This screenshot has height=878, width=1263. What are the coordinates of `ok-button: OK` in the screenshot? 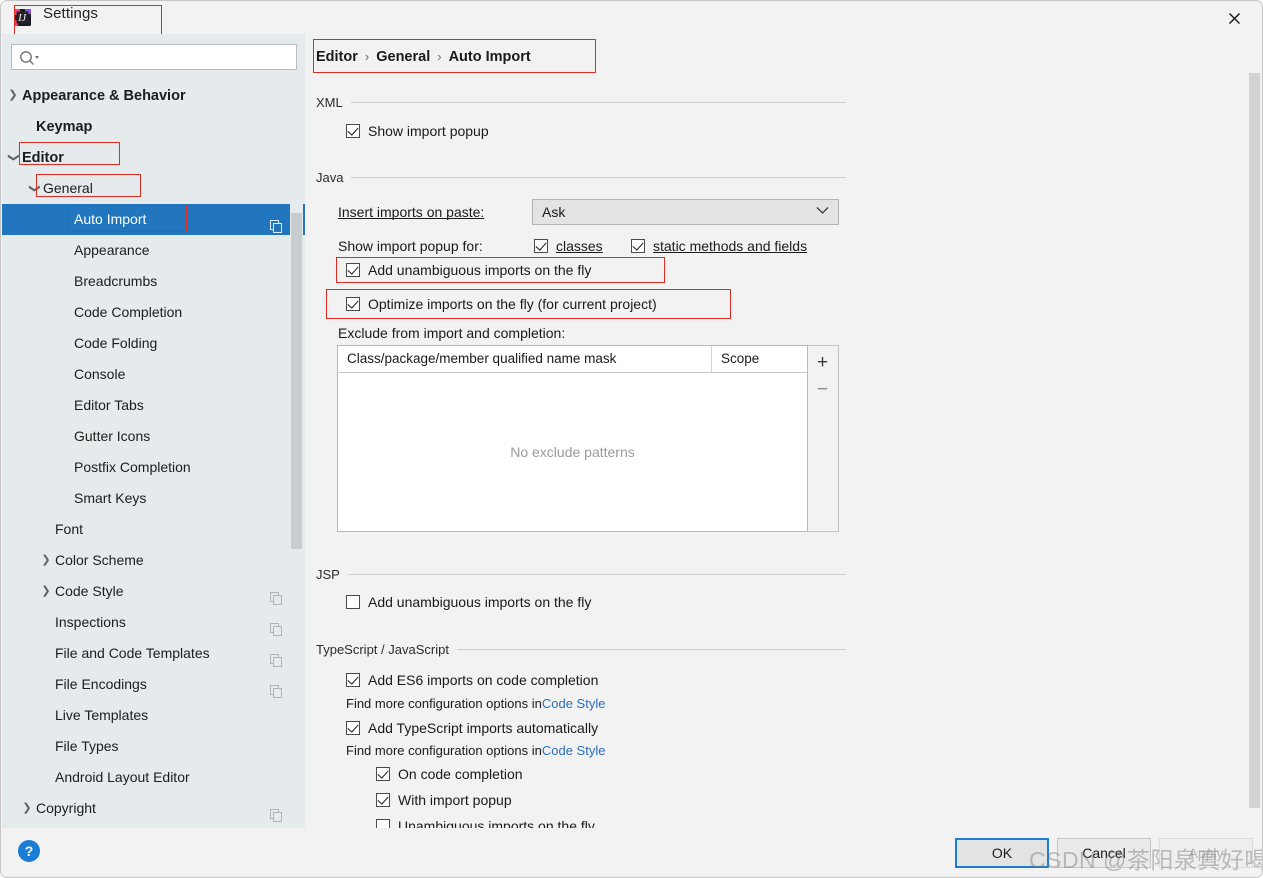 It's located at (1002, 853).